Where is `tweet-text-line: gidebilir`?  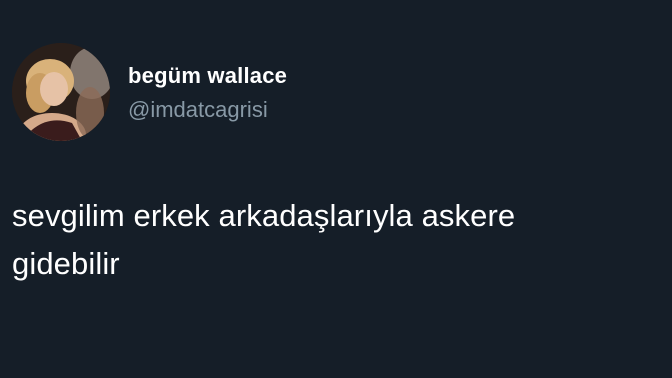
tweet-text-line: gidebilir is located at coordinates (66, 263).